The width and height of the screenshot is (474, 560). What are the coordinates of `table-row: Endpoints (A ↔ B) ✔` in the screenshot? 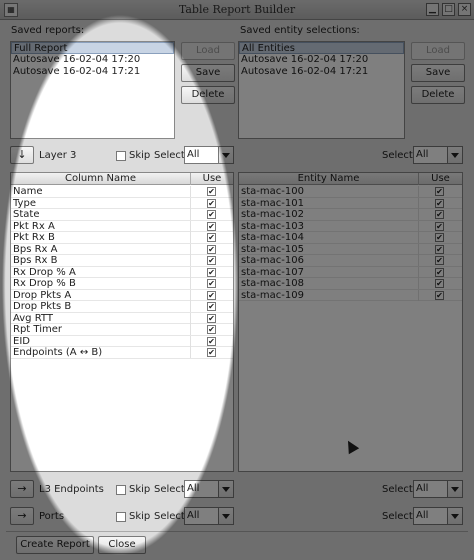 It's located at (122, 353).